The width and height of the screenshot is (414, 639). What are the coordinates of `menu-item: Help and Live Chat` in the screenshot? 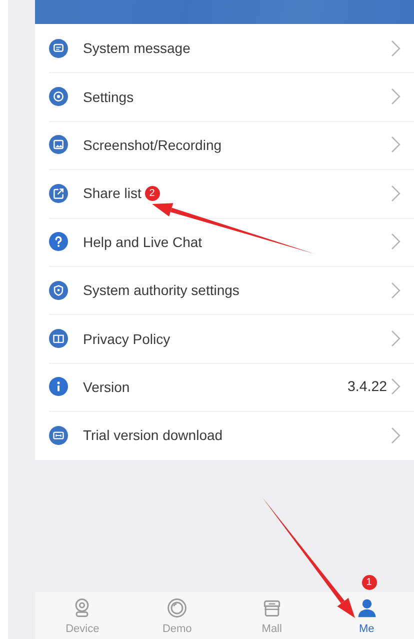 It's located at (224, 242).